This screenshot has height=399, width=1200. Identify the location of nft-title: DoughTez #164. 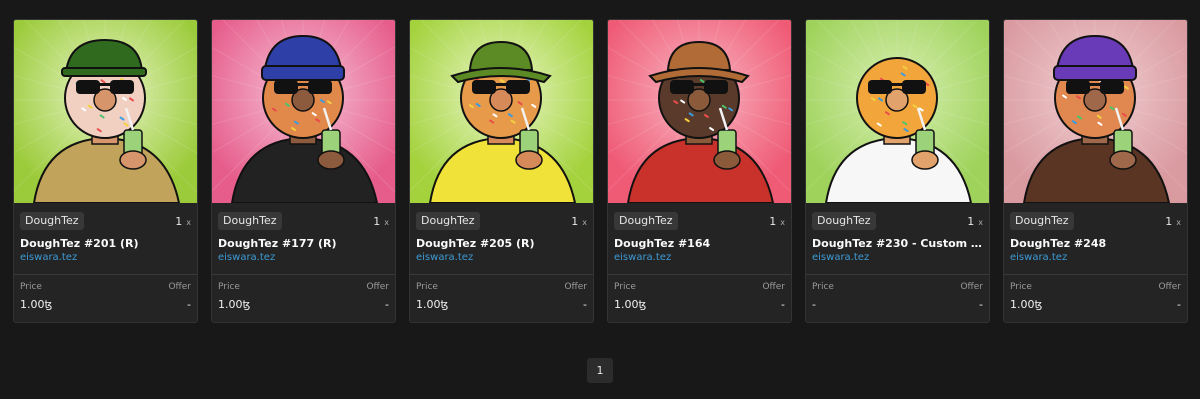
(699, 243).